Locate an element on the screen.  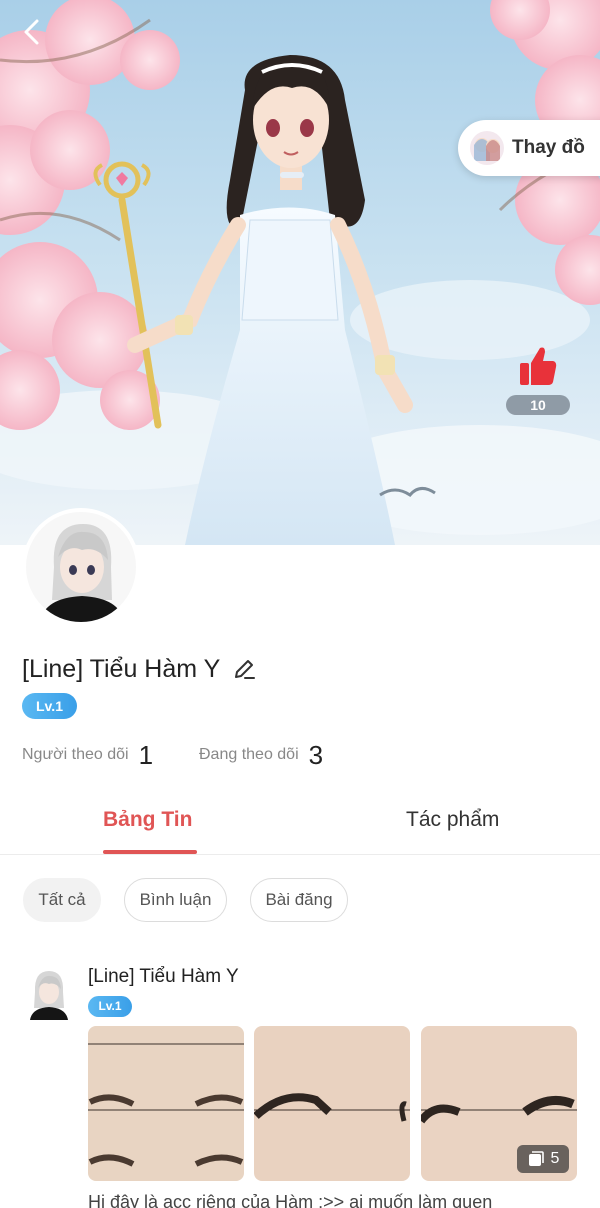
filter-comments-chip: Bình luận is located at coordinates (175, 900).